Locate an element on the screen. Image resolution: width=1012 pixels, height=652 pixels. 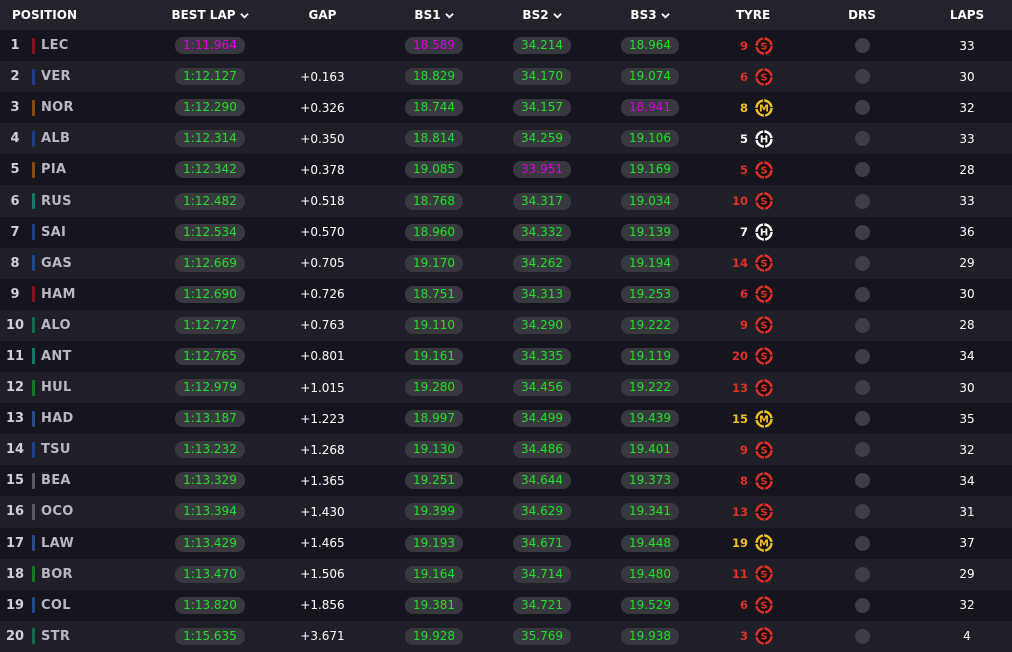
bs1-cell: 19.280 is located at coordinates (434, 387).